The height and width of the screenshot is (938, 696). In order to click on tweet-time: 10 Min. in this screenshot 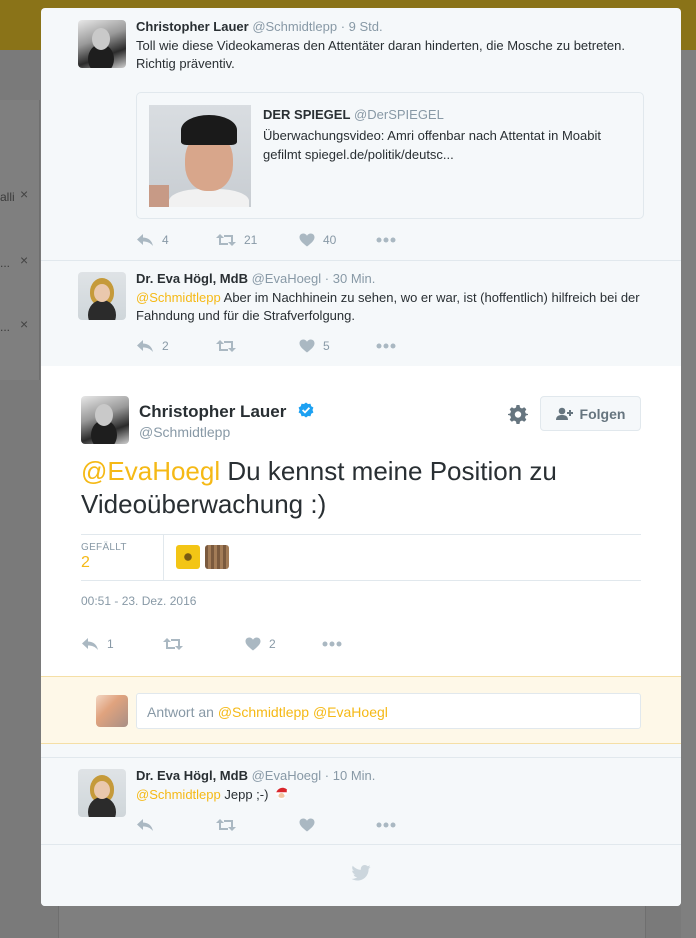, I will do `click(354, 775)`.